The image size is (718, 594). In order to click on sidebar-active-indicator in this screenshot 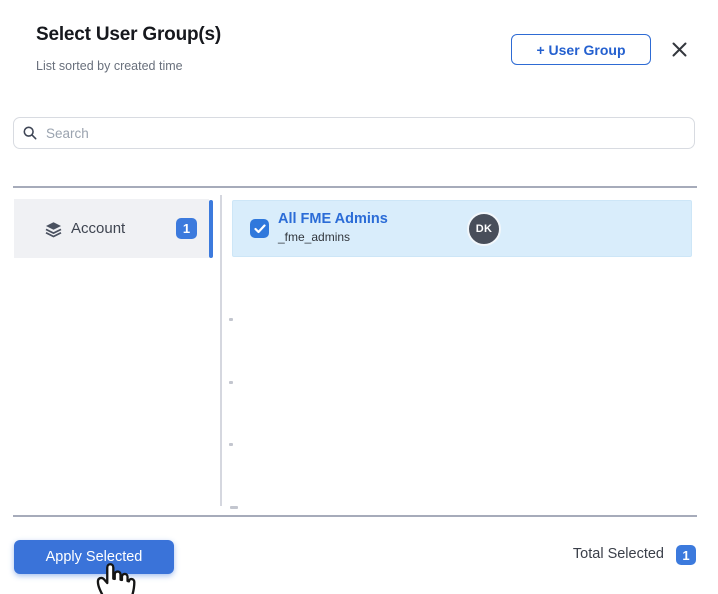, I will do `click(211, 229)`.